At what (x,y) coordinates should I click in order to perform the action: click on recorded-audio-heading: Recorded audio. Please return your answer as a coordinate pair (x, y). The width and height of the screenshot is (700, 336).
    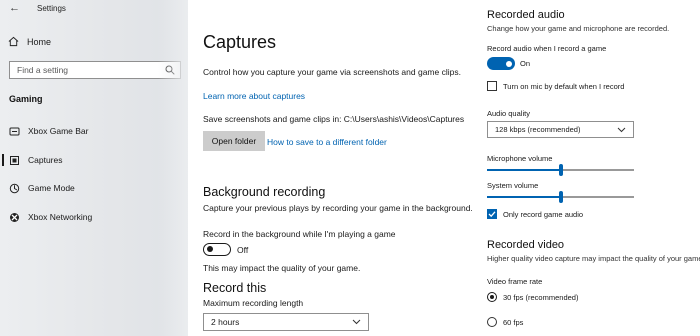
    Looking at the image, I should click on (526, 15).